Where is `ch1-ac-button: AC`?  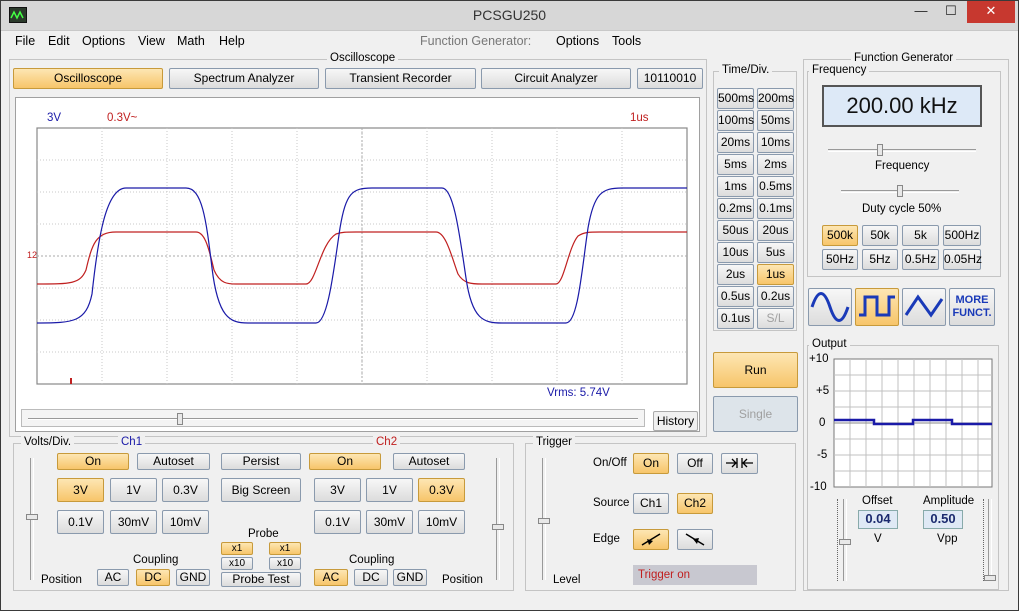
ch1-ac-button: AC is located at coordinates (113, 577).